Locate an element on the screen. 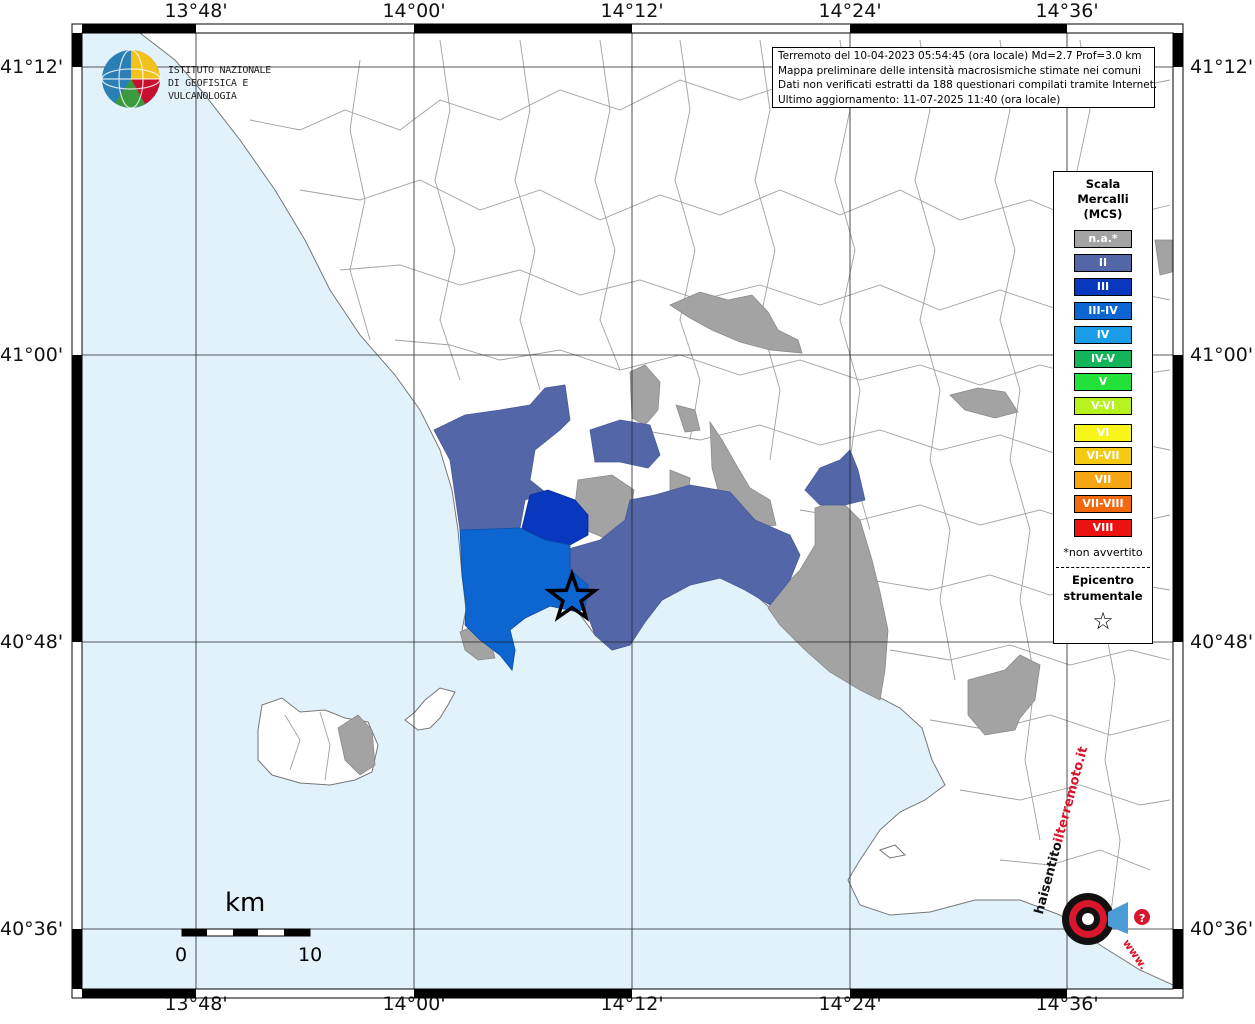 The width and height of the screenshot is (1255, 1024). legend-title-line2: Mercalli is located at coordinates (1103, 199).